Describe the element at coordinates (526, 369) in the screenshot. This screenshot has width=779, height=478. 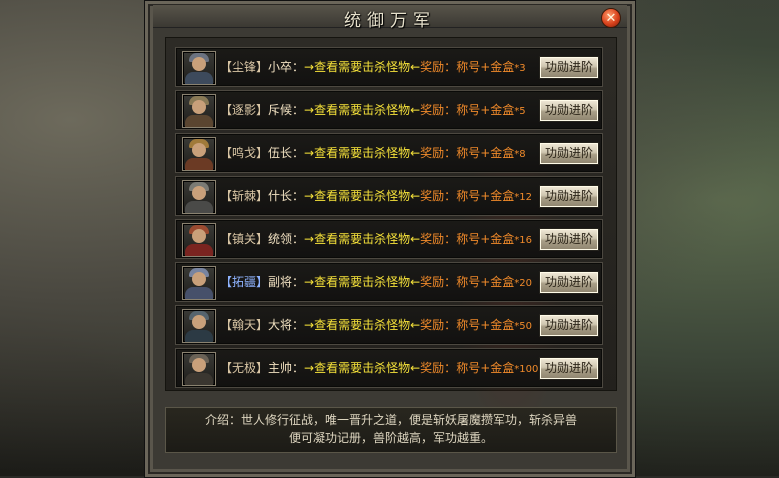
I see `reward-count: *100` at that location.